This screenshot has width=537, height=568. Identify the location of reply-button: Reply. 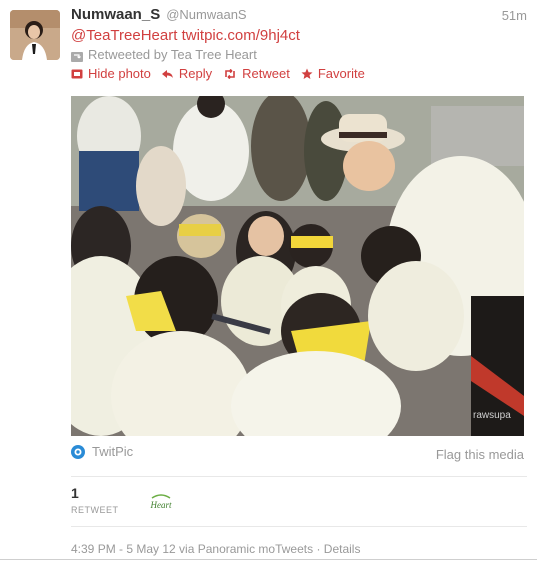
(187, 73).